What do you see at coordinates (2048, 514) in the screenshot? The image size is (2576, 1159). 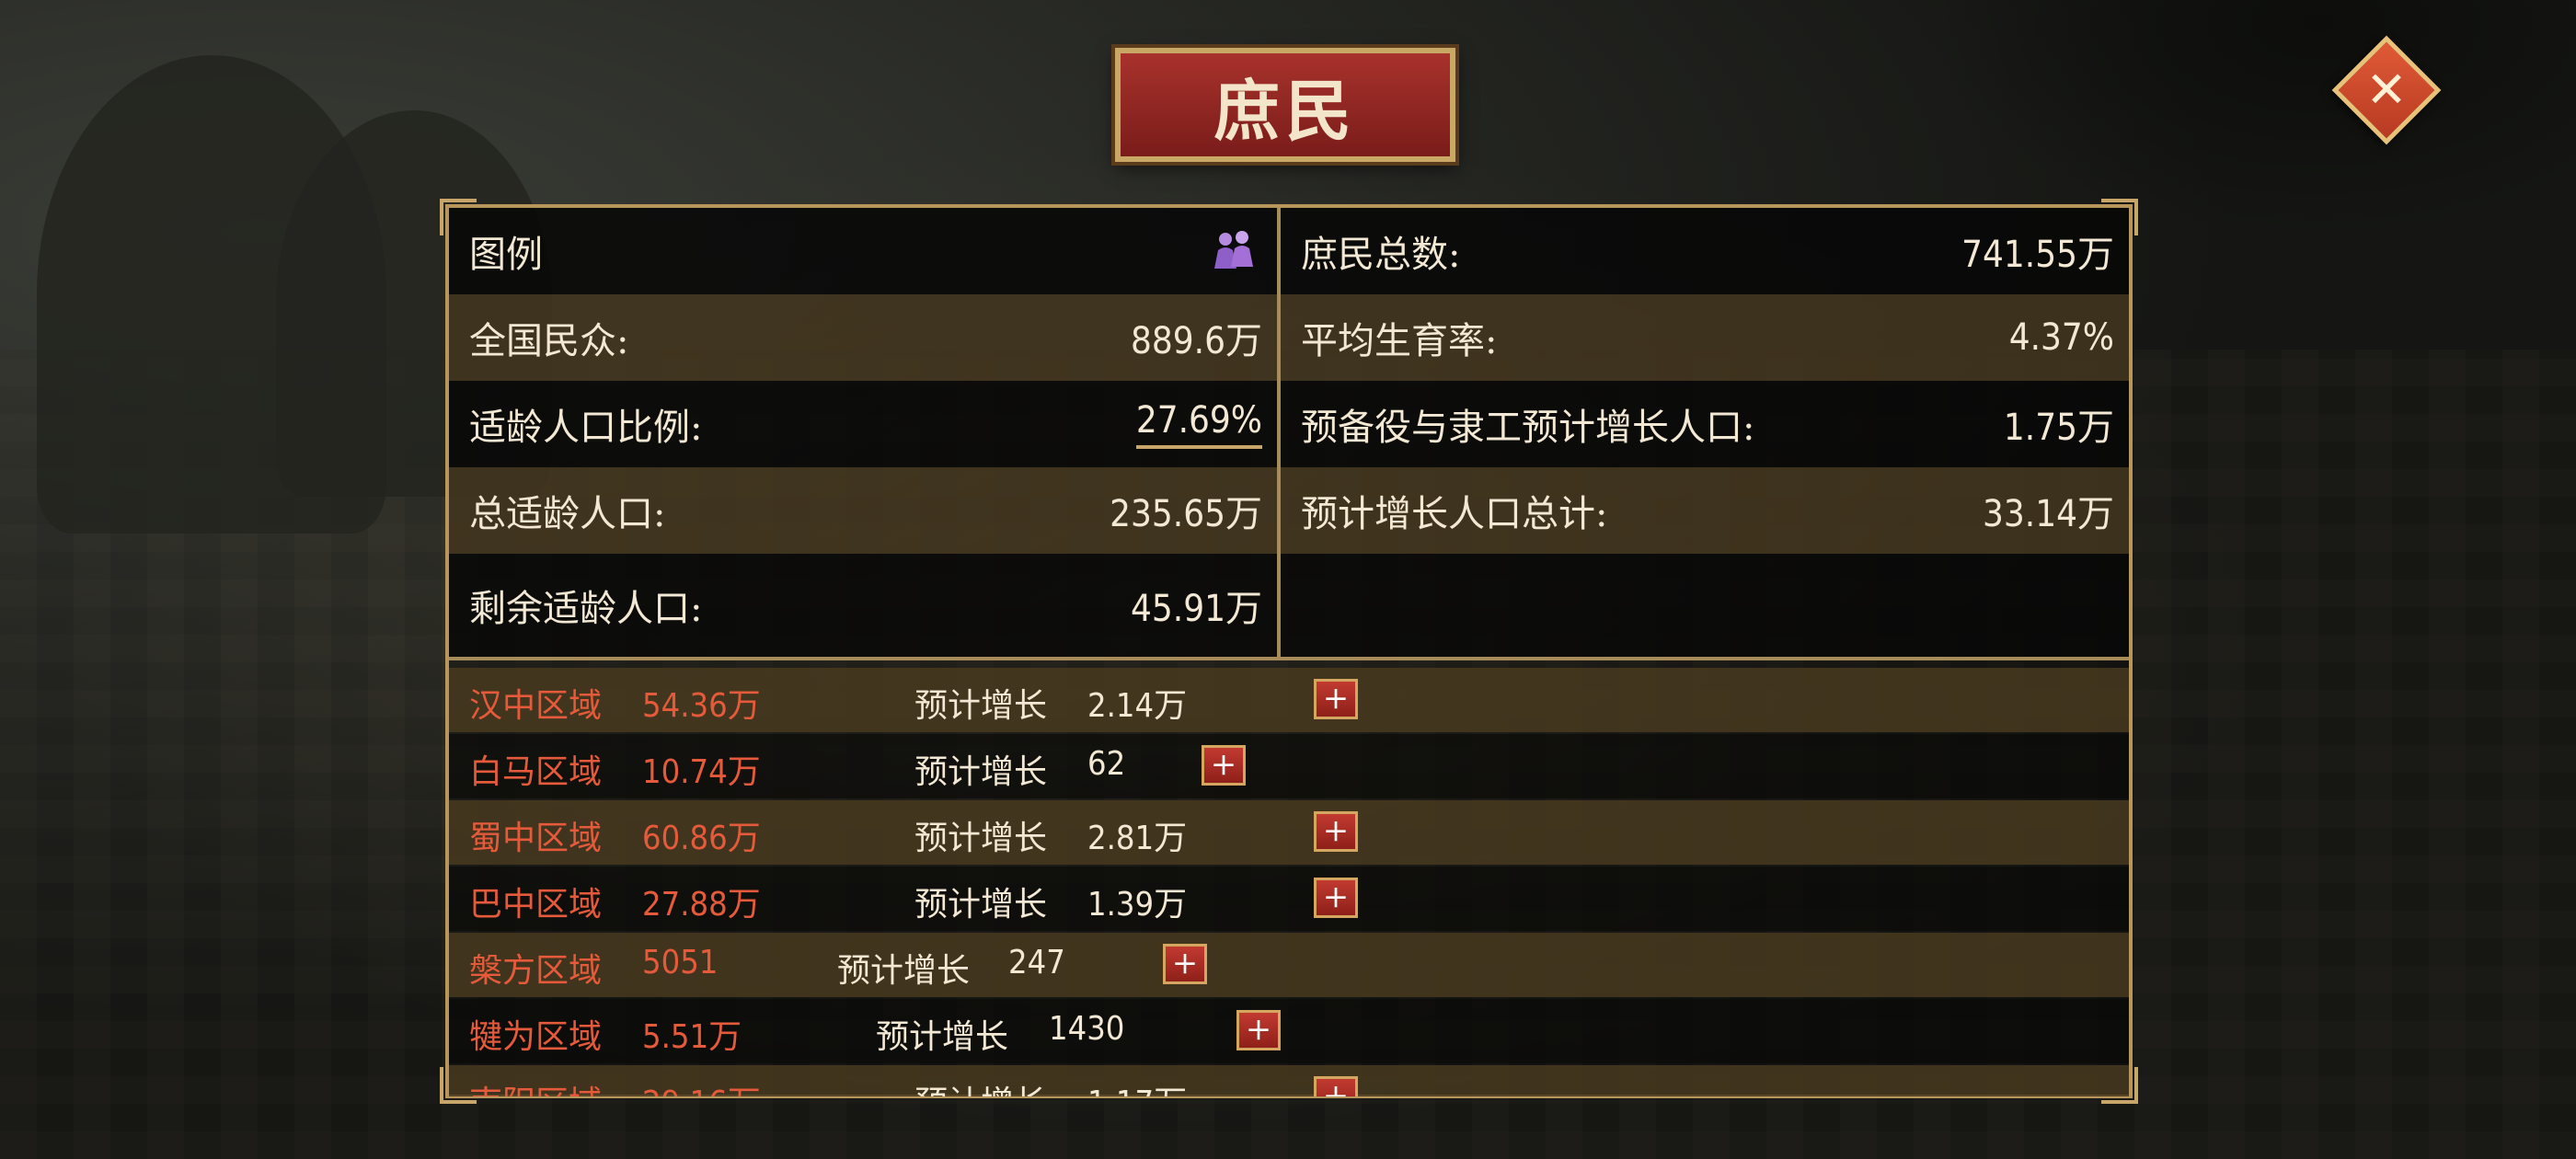 I see `stat-value: 33.14万` at bounding box center [2048, 514].